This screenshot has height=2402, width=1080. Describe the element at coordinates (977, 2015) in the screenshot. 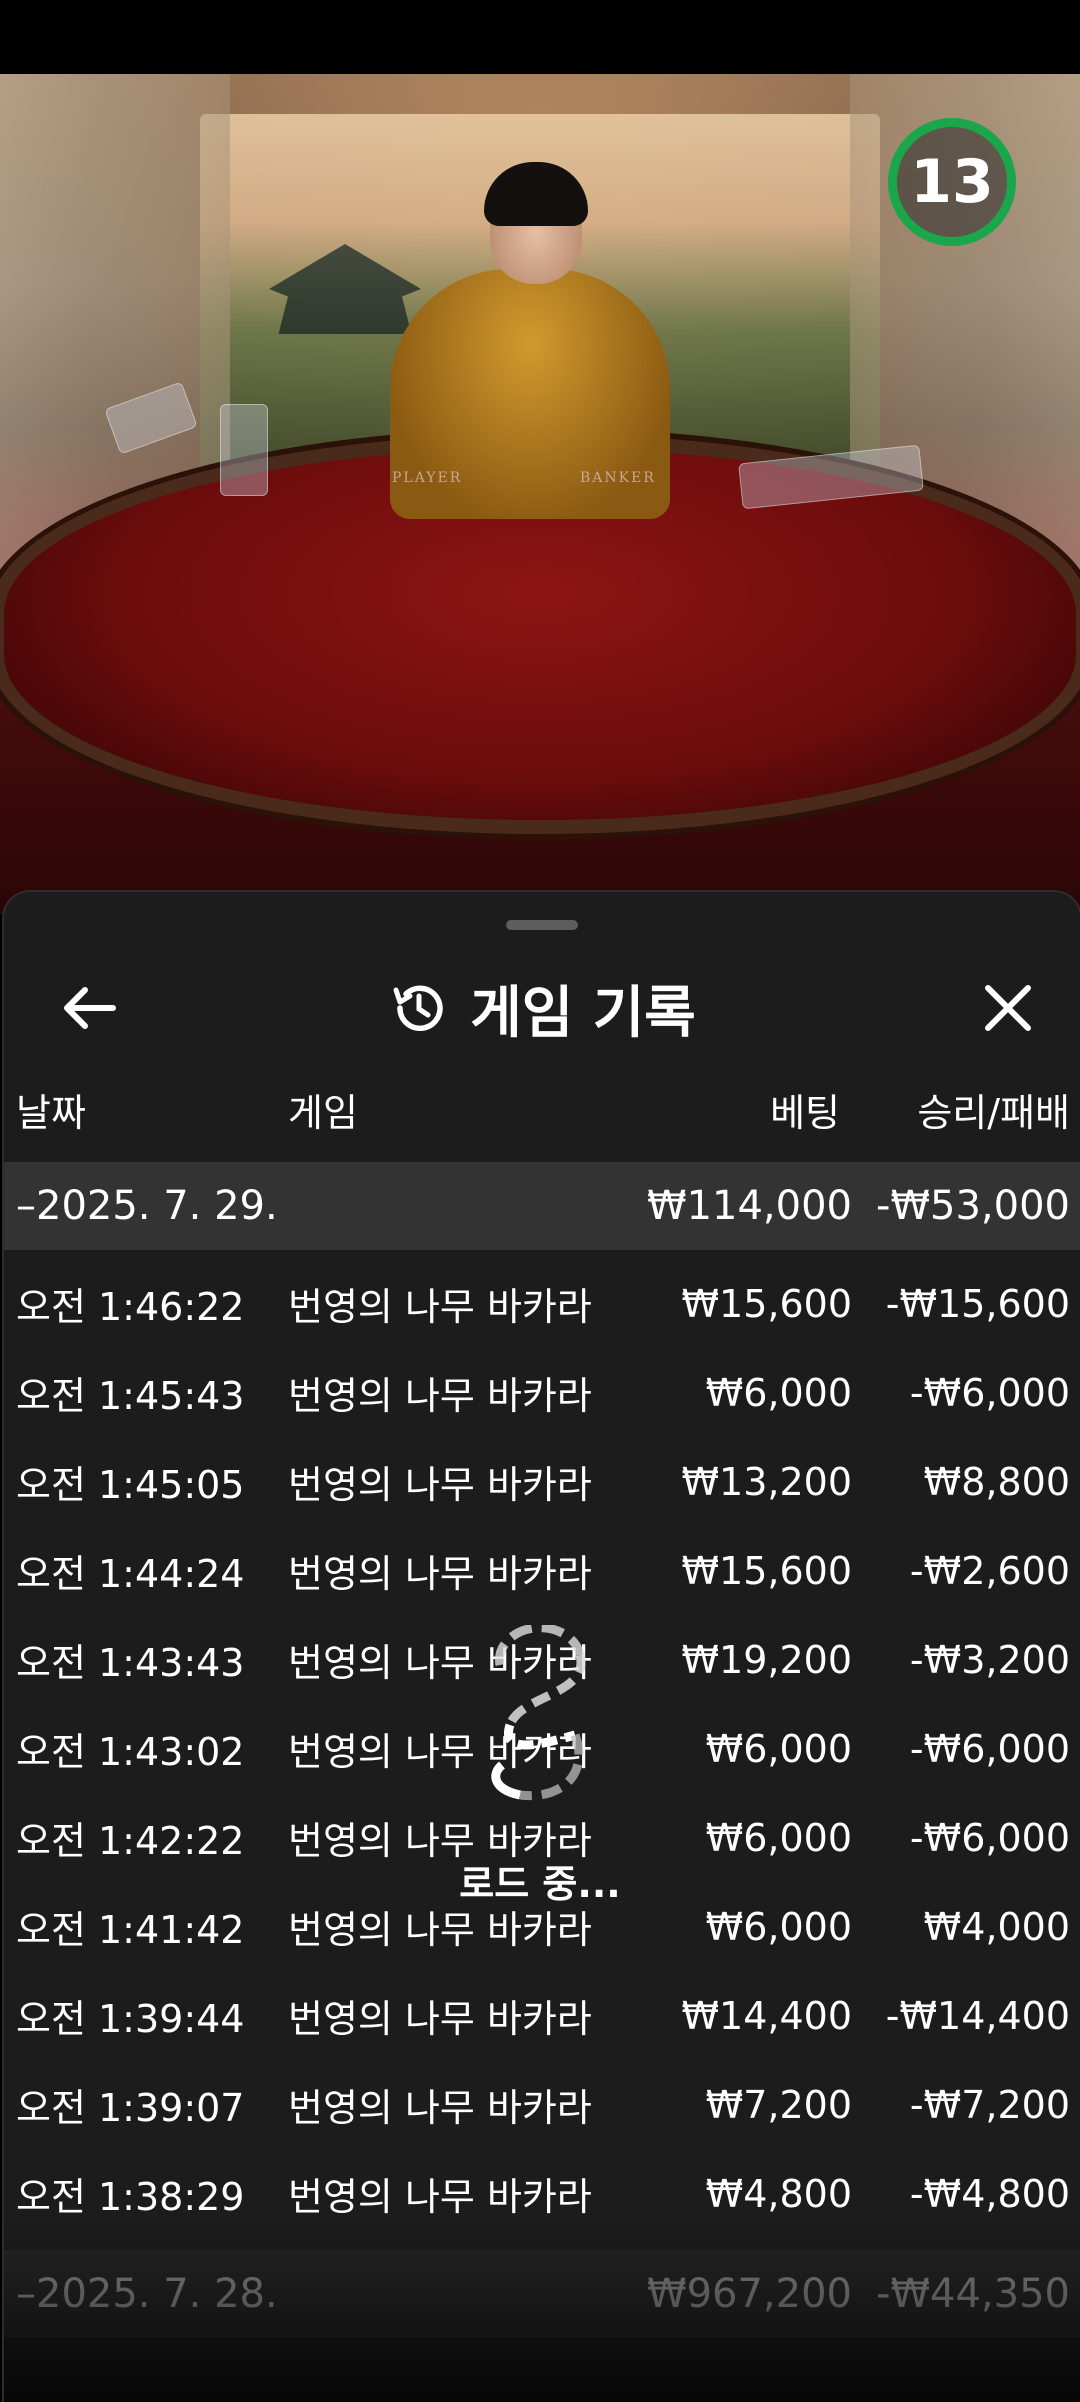

I see `row-winloss: -₩14,400` at that location.